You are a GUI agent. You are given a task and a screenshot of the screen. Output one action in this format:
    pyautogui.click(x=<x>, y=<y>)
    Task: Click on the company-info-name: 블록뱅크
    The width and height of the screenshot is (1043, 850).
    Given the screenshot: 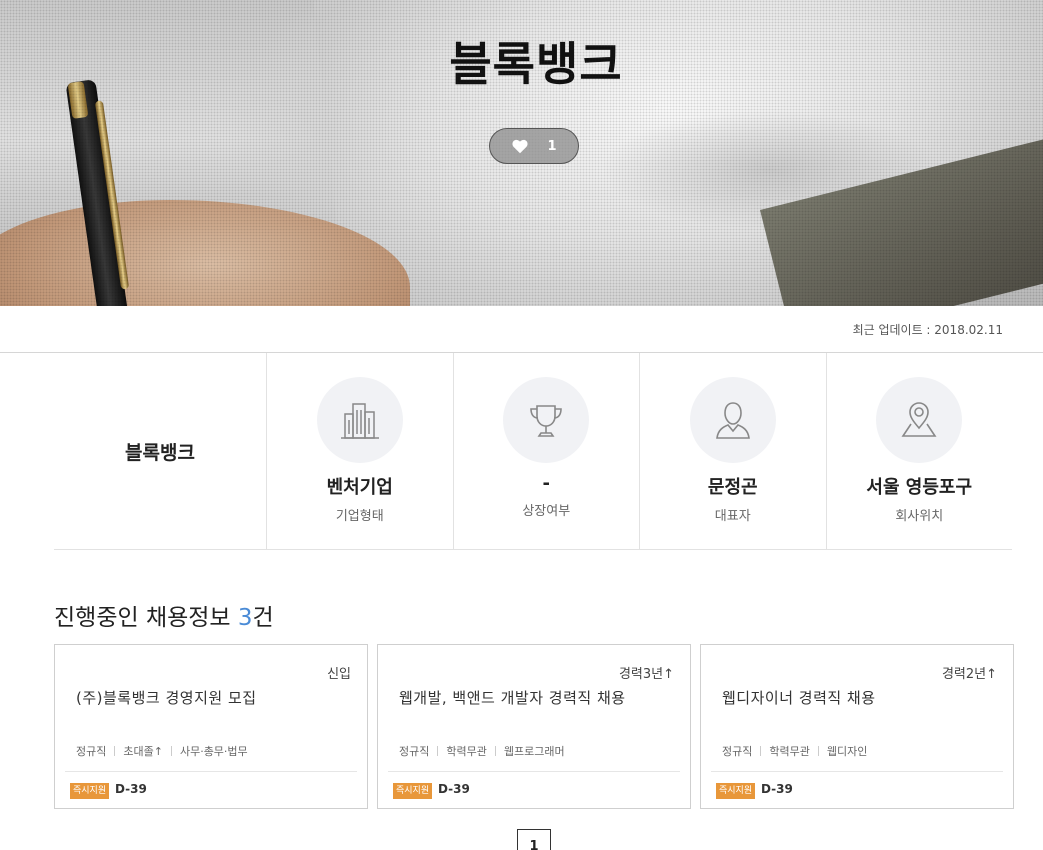 What is the action you would take?
    pyautogui.click(x=160, y=451)
    